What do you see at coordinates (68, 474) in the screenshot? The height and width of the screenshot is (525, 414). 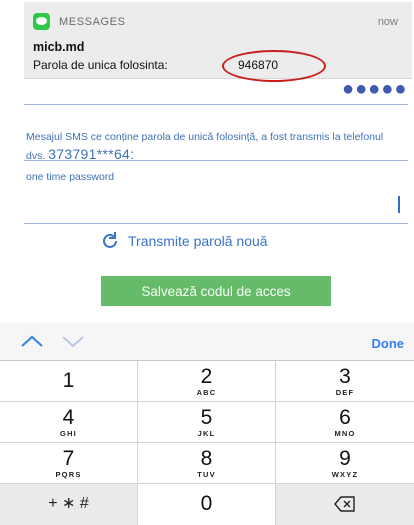 I see `key-letters: PQRS` at bounding box center [68, 474].